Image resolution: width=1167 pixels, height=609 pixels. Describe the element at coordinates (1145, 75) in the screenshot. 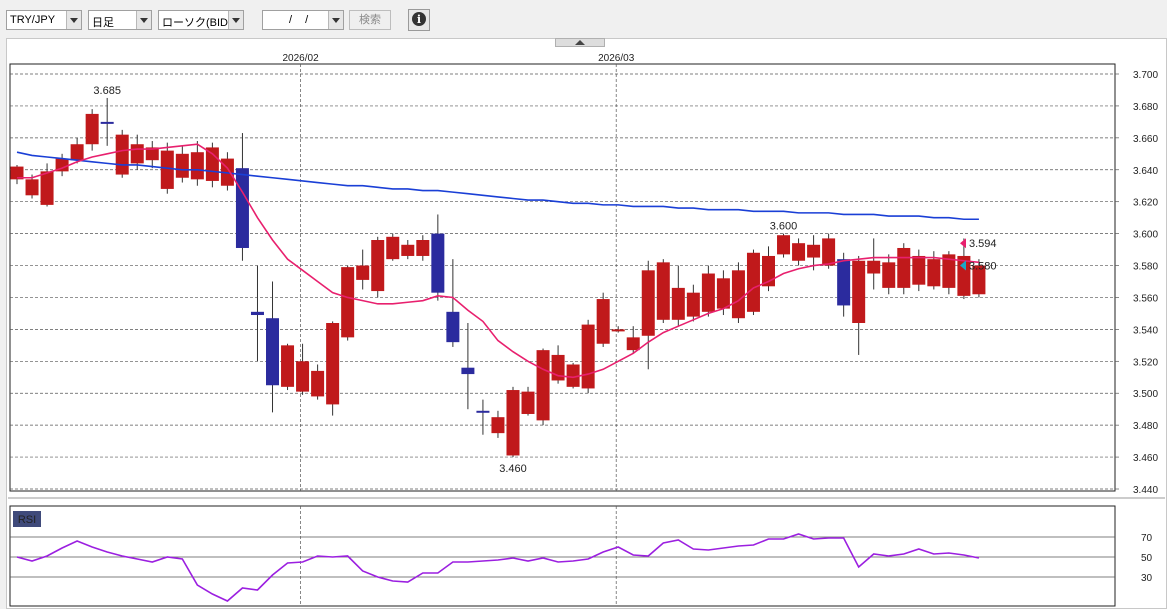

I see `y-tick-label: 3.700` at that location.